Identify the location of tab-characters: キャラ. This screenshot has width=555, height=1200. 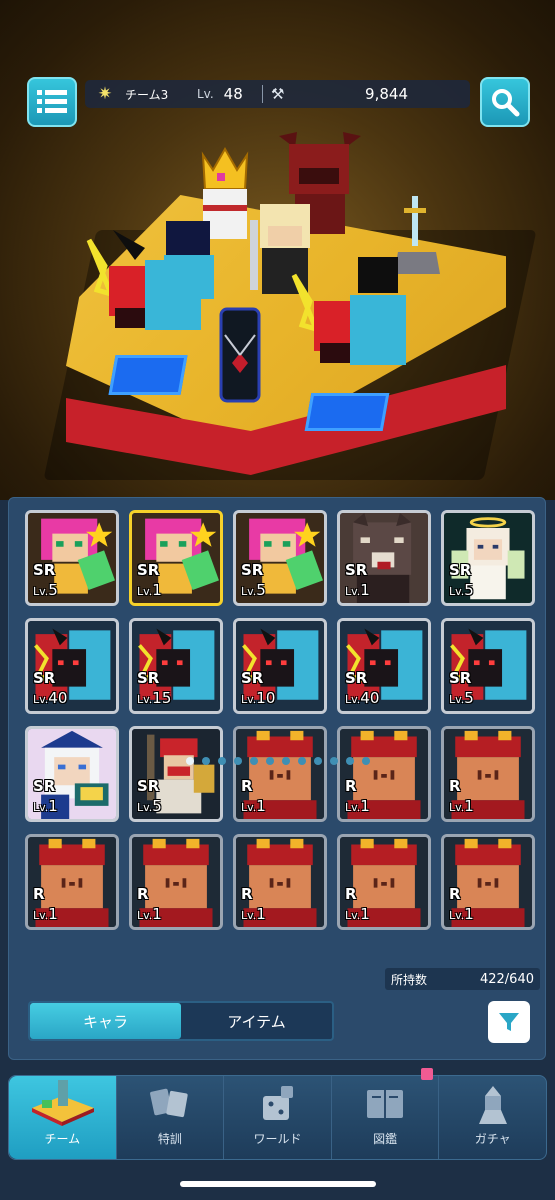
(105, 1021).